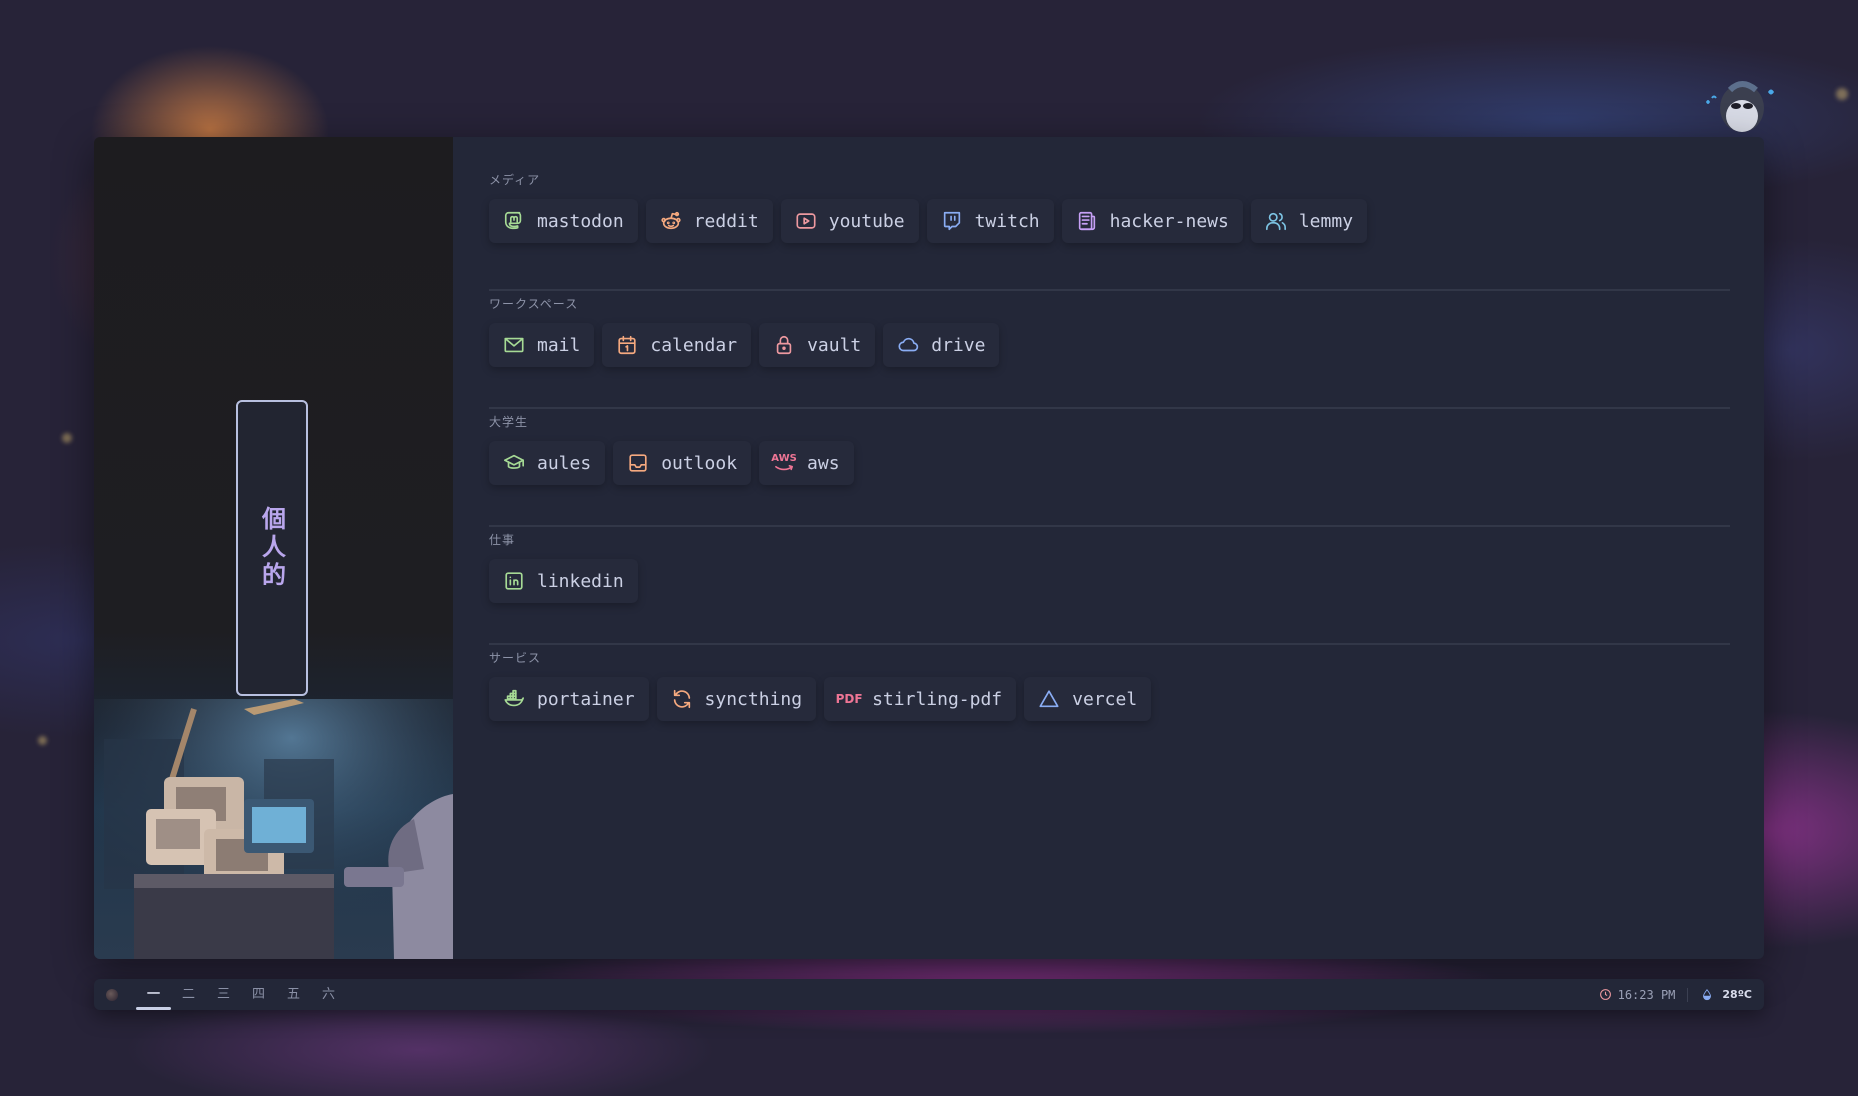 This screenshot has width=1858, height=1096. Describe the element at coordinates (514, 345) in the screenshot. I see `mail-icon` at that location.